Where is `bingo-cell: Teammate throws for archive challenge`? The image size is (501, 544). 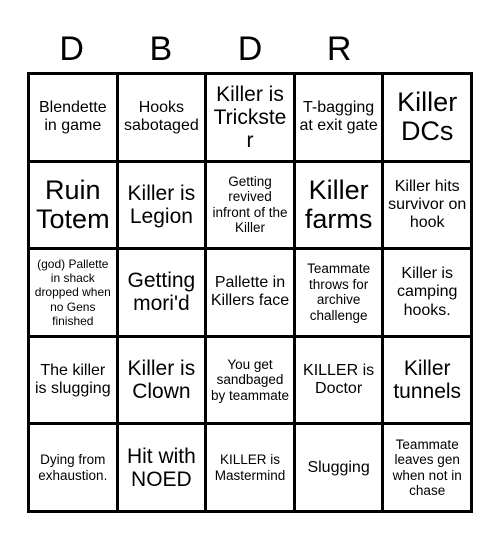 bingo-cell: Teammate throws for archive challenge is located at coordinates (340, 294).